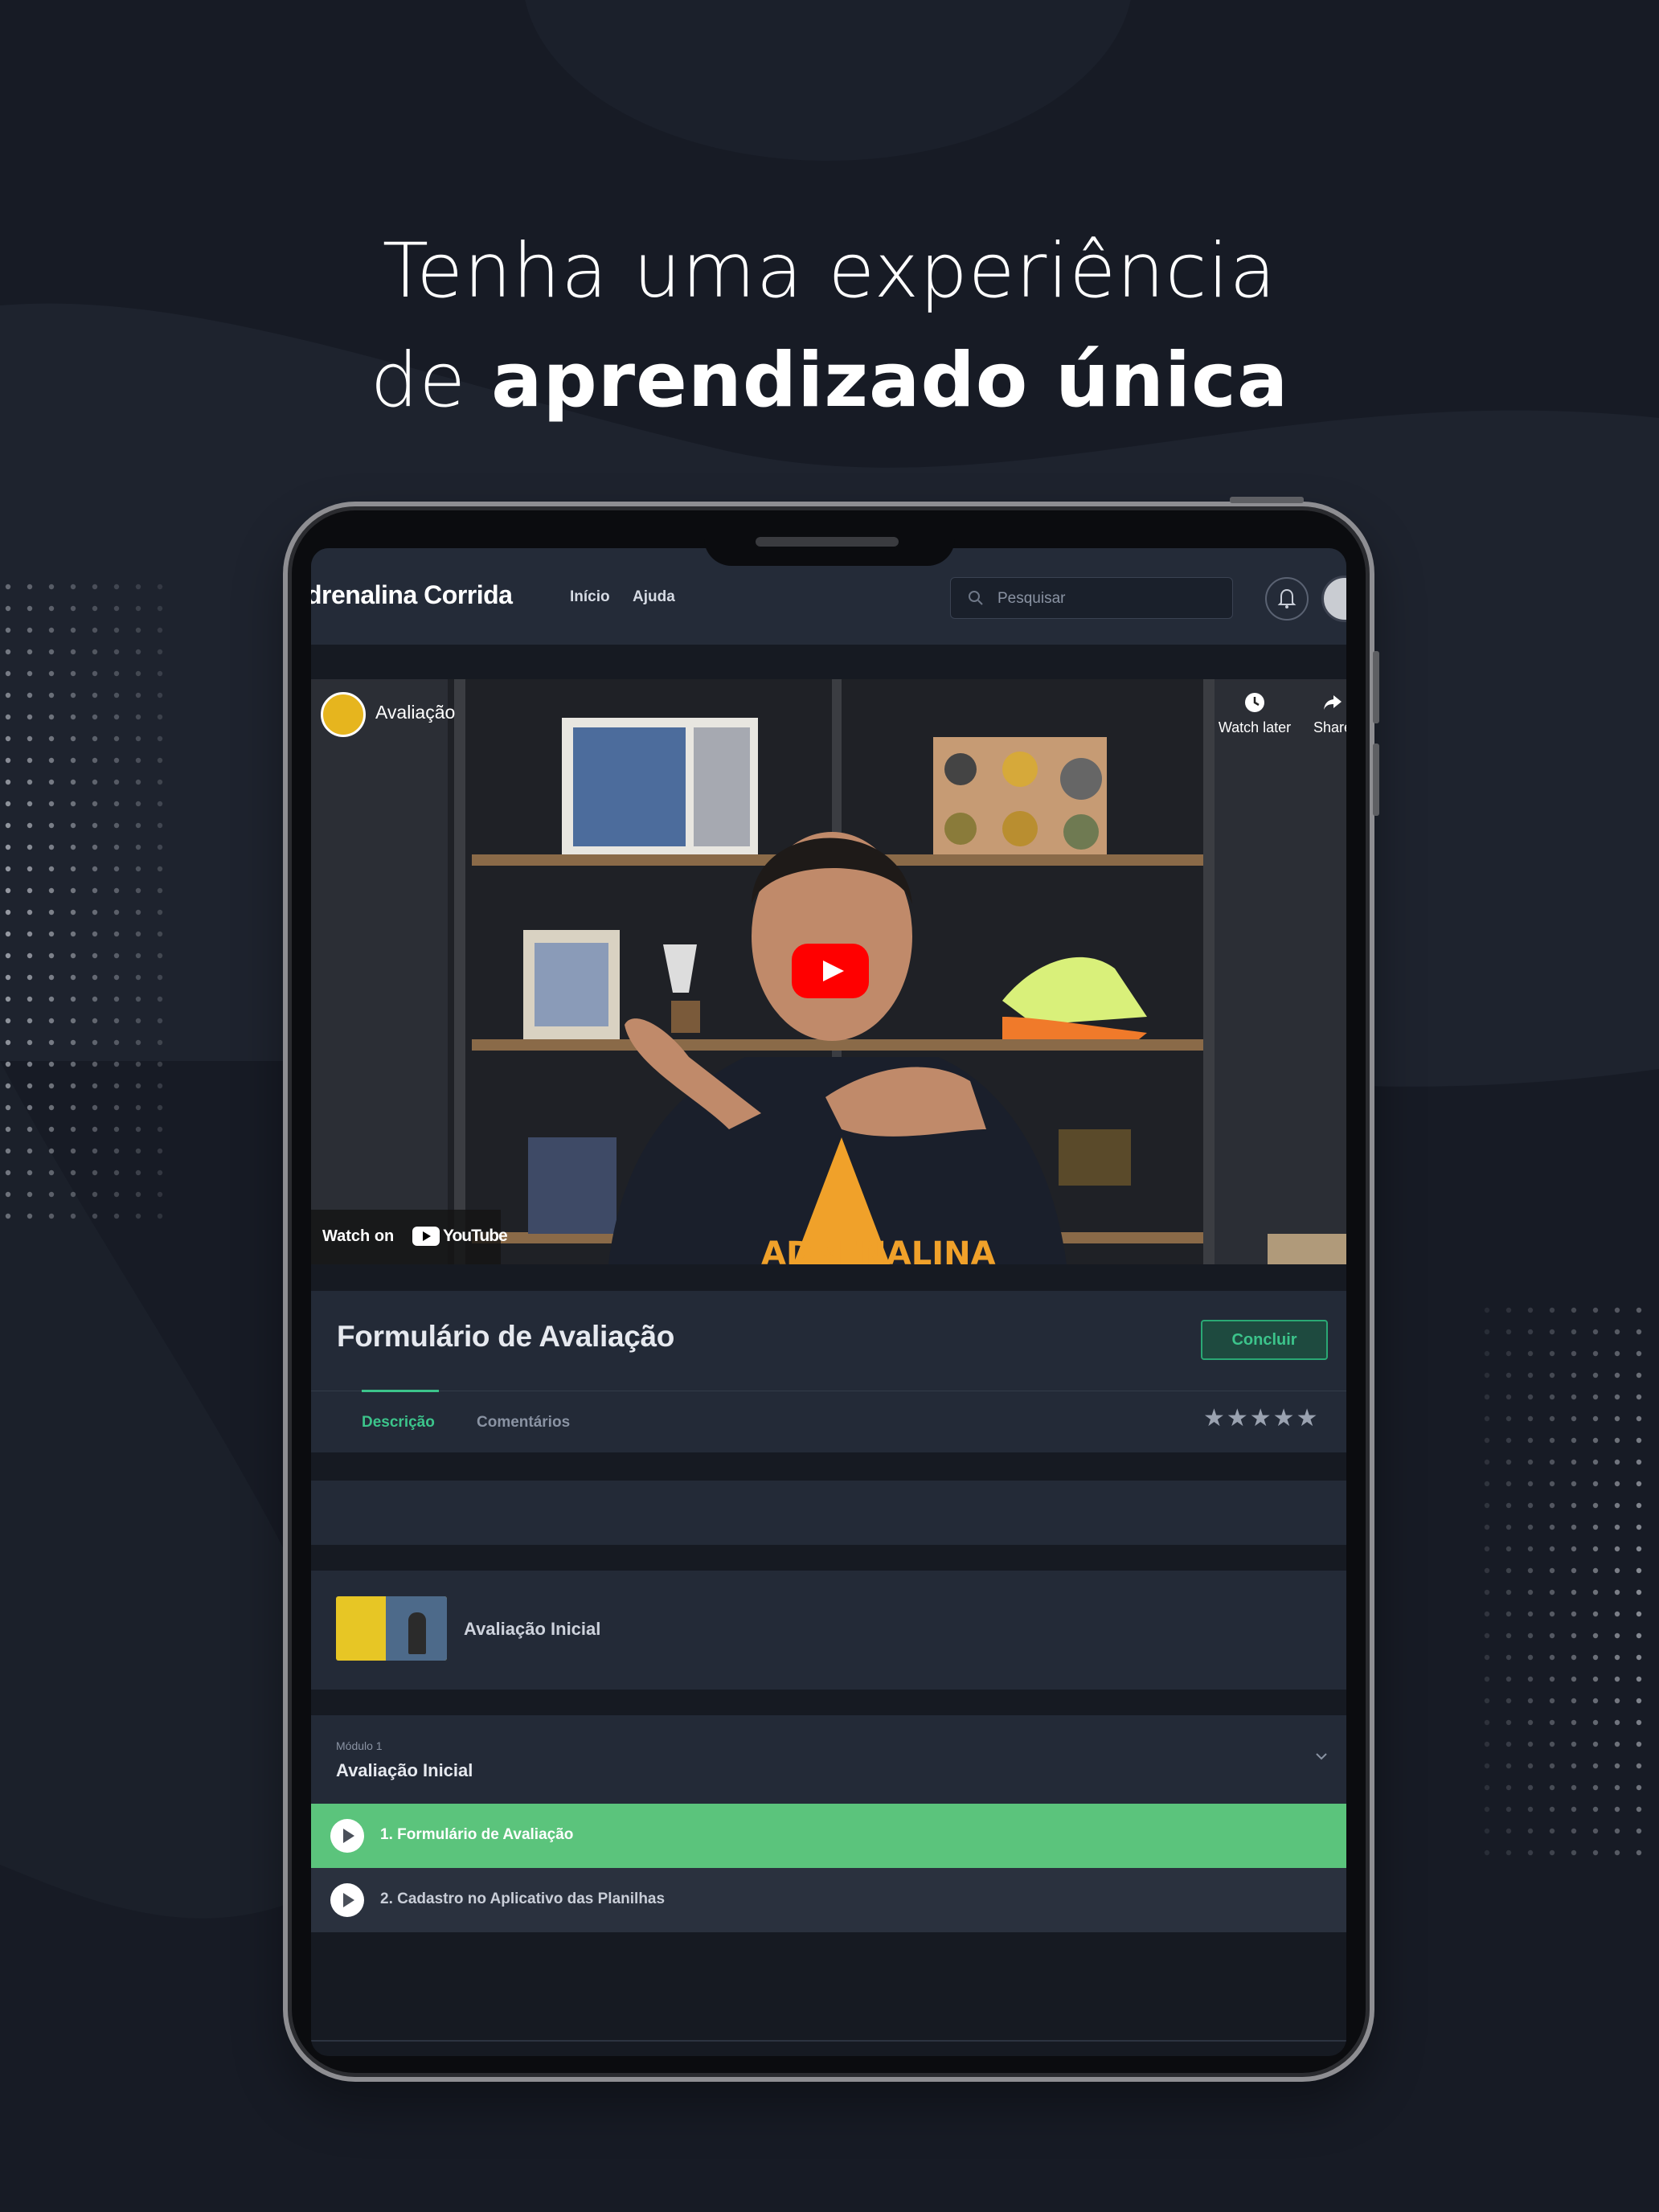  Describe the element at coordinates (398, 1423) in the screenshot. I see `tab-descricao: Descrição` at that location.